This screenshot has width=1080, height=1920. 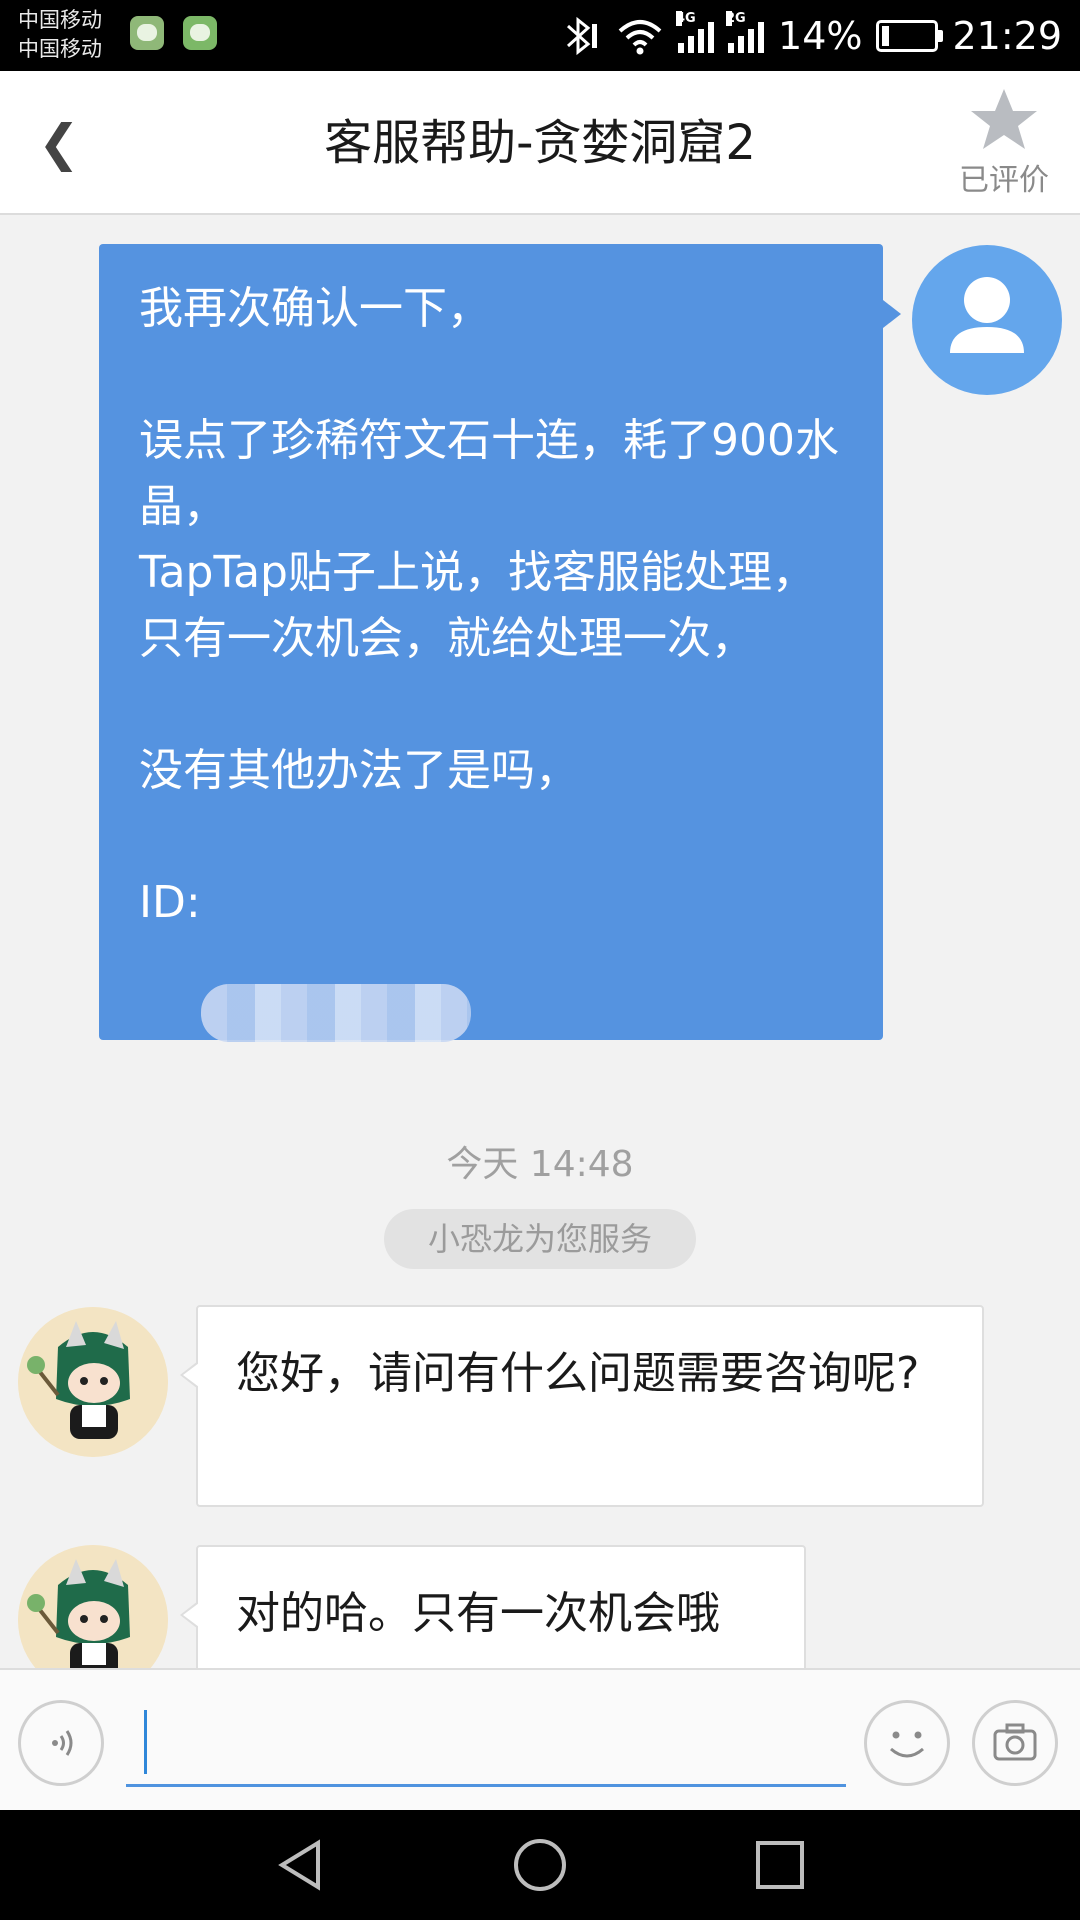 What do you see at coordinates (540, 35) in the screenshot?
I see `status-bar: 中国移动 中国移动 4G 2G 14% 21:29` at bounding box center [540, 35].